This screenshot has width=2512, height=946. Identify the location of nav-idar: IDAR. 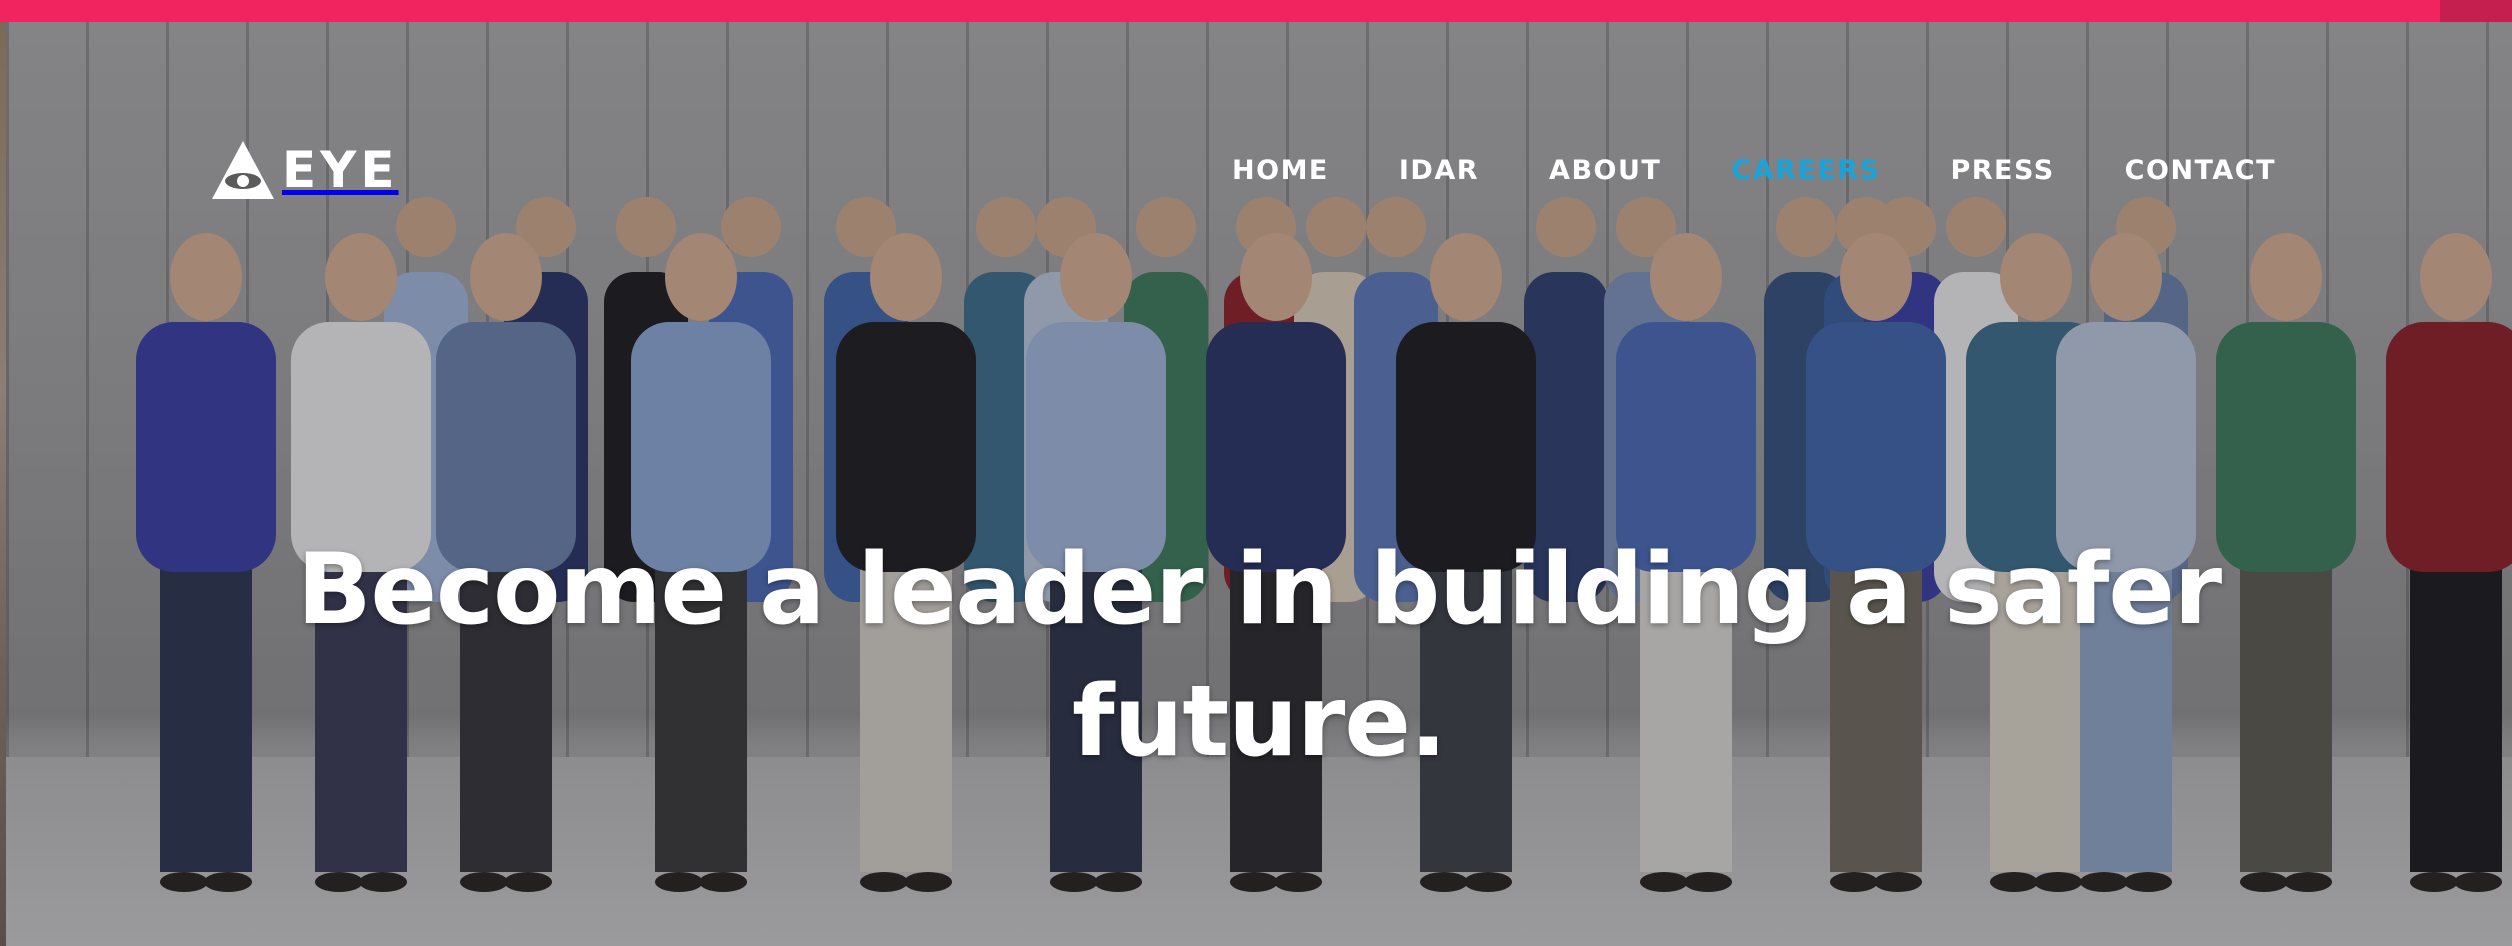
(1439, 171).